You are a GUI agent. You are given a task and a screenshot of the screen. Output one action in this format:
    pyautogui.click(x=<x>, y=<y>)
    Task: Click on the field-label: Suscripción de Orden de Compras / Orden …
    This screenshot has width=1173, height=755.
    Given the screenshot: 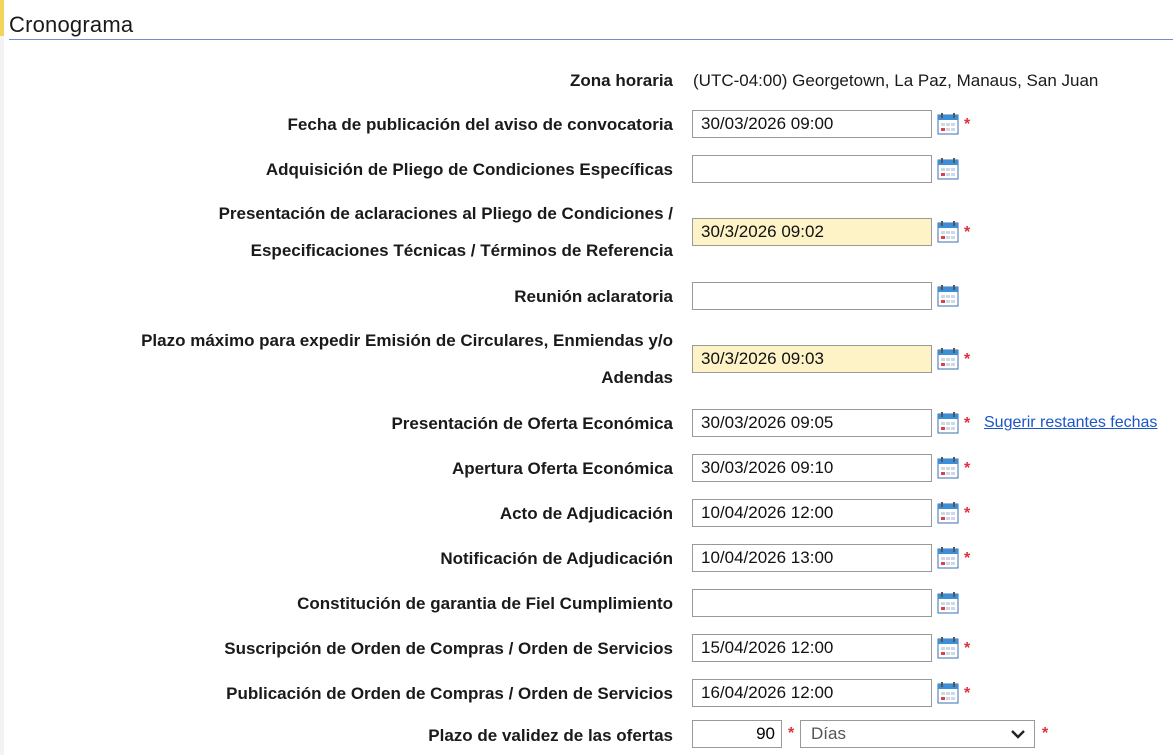 What is the action you would take?
    pyautogui.click(x=448, y=648)
    